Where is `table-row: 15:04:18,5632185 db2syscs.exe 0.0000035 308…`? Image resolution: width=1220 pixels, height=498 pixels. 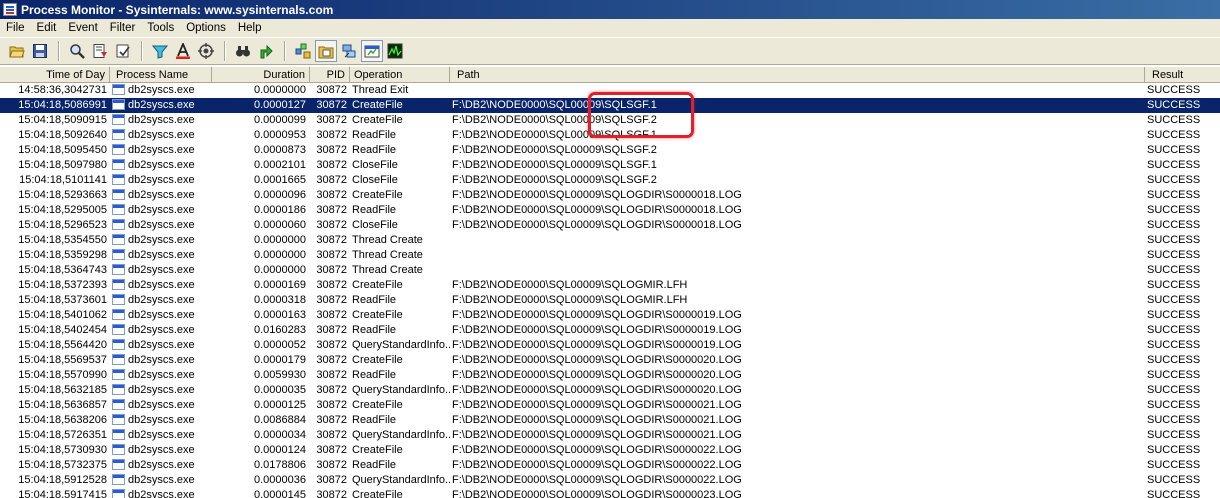
table-row: 15:04:18,5632185 db2syscs.exe 0.0000035 308… is located at coordinates (610, 390).